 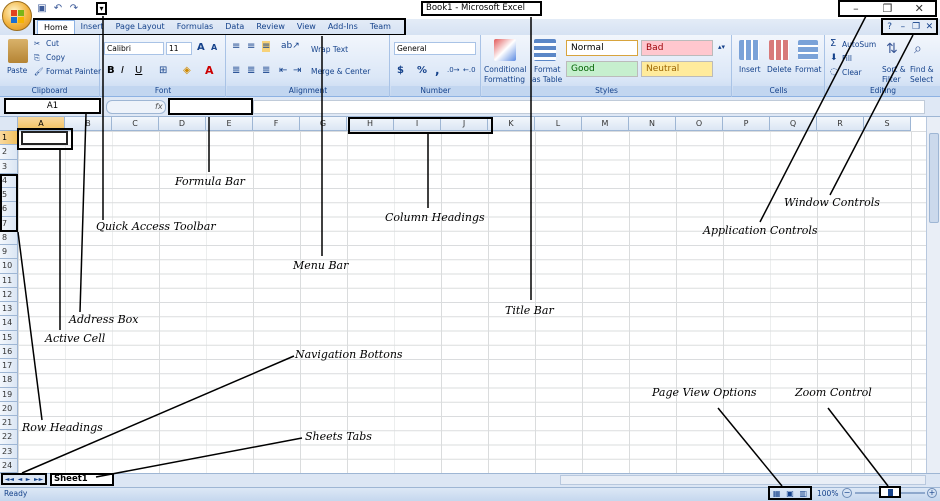 I want to click on percent-button: %, so click(x=422, y=70).